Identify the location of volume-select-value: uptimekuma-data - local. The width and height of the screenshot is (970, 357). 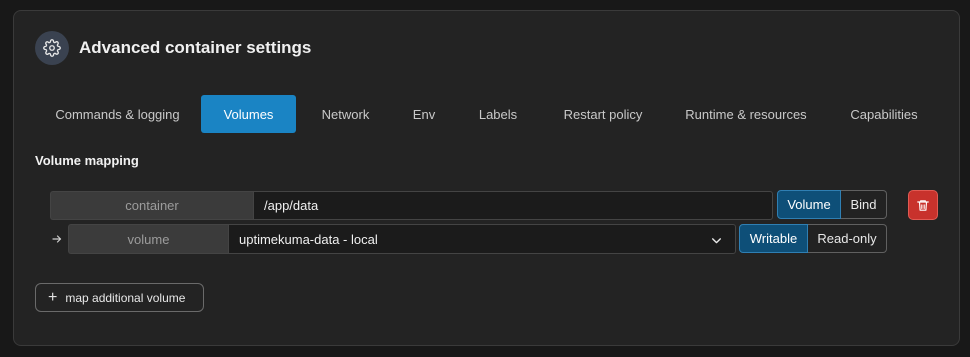
(308, 239).